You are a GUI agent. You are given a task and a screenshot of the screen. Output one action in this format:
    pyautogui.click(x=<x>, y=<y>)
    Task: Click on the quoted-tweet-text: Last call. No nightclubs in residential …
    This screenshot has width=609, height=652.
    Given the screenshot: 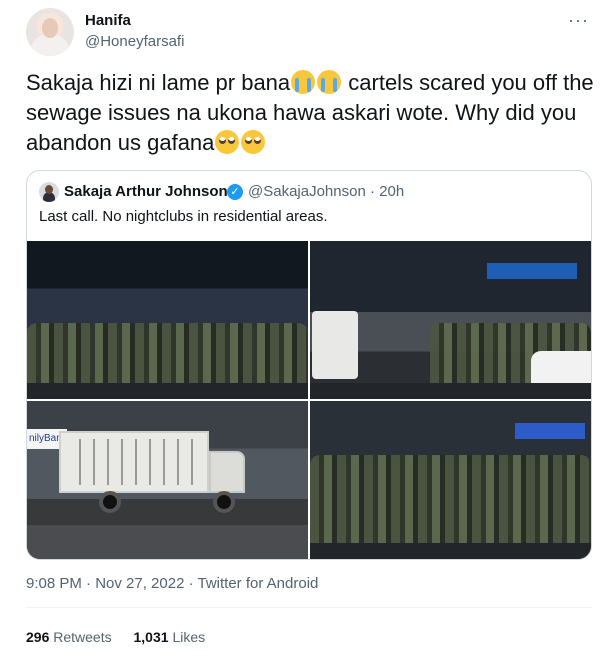 What is the action you would take?
    pyautogui.click(x=183, y=216)
    